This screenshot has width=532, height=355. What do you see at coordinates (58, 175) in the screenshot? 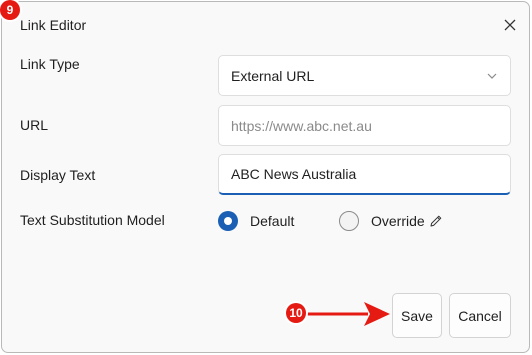
I see `display-text-label: Display Text` at bounding box center [58, 175].